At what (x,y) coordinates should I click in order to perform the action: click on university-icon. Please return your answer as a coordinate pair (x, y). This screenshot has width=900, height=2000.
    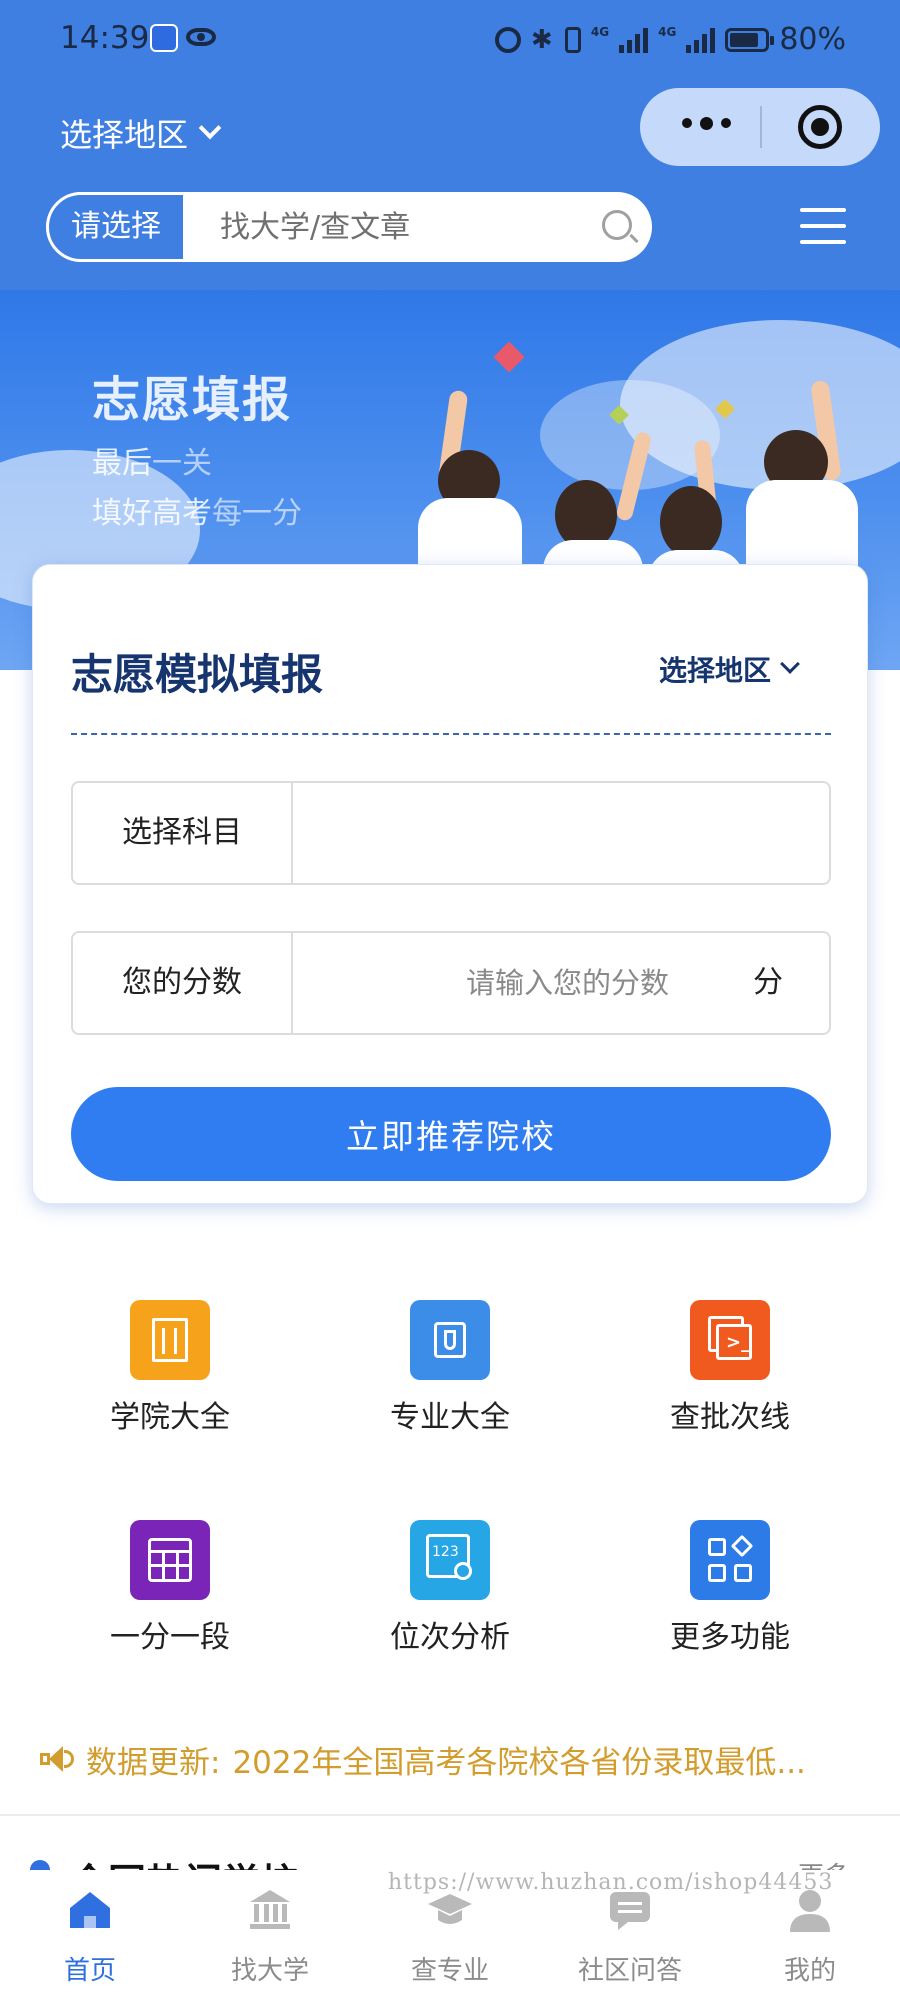
    Looking at the image, I should click on (270, 1909).